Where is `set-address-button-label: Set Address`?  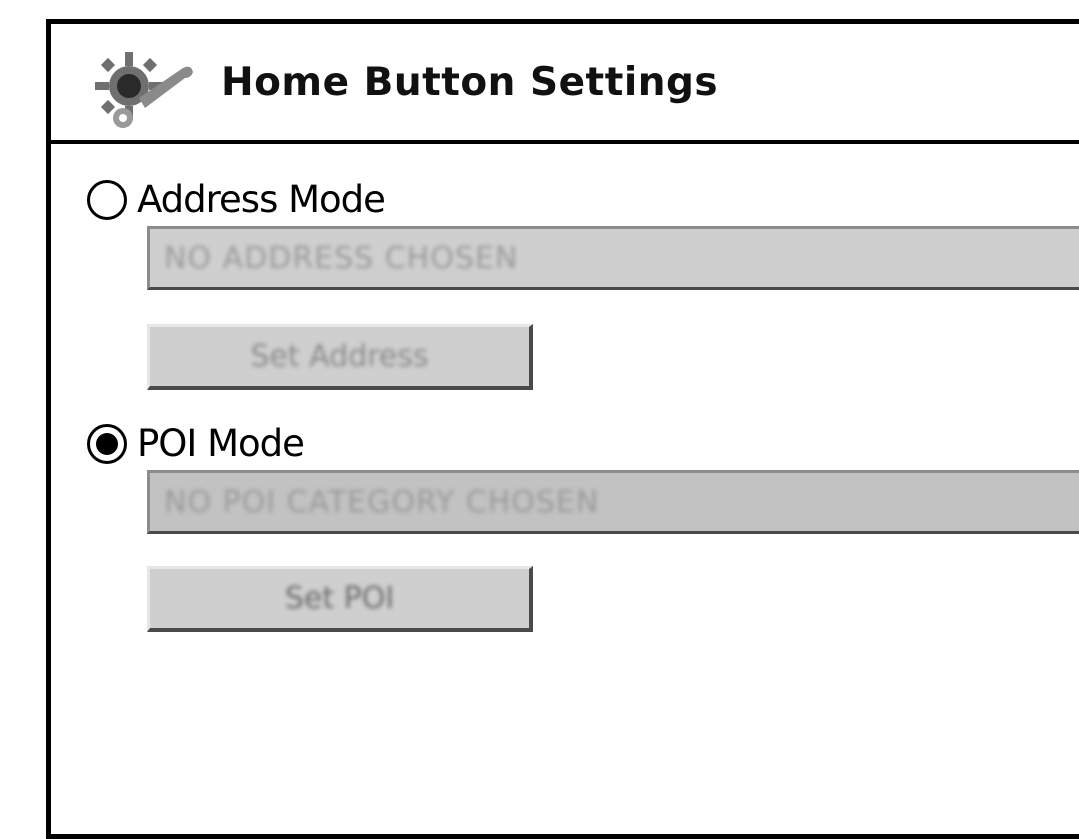 set-address-button-label: Set Address is located at coordinates (339, 356).